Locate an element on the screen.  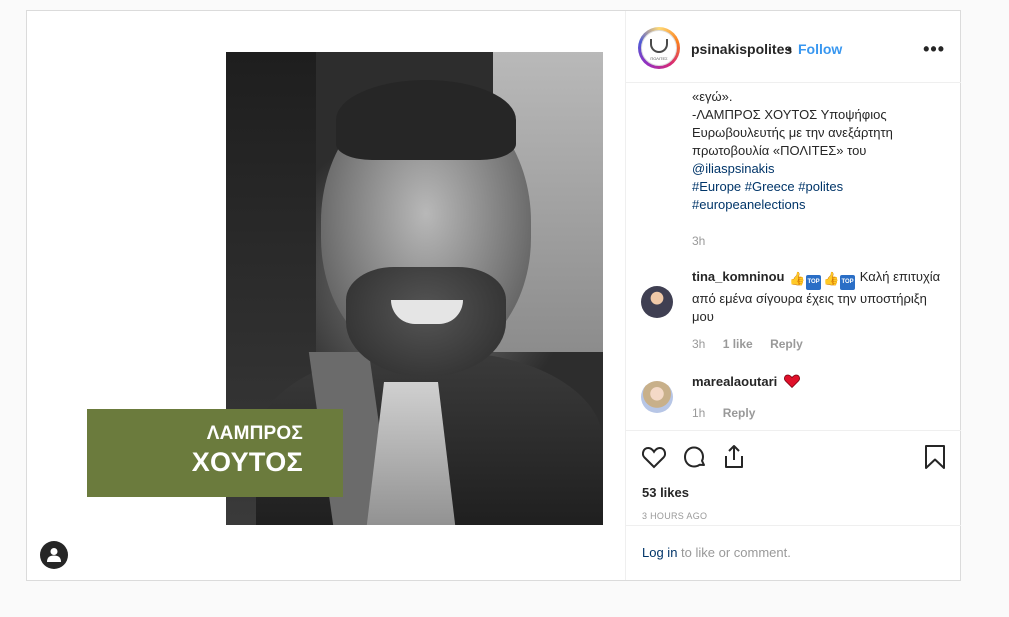
bookmark-icon is located at coordinates (935, 457).